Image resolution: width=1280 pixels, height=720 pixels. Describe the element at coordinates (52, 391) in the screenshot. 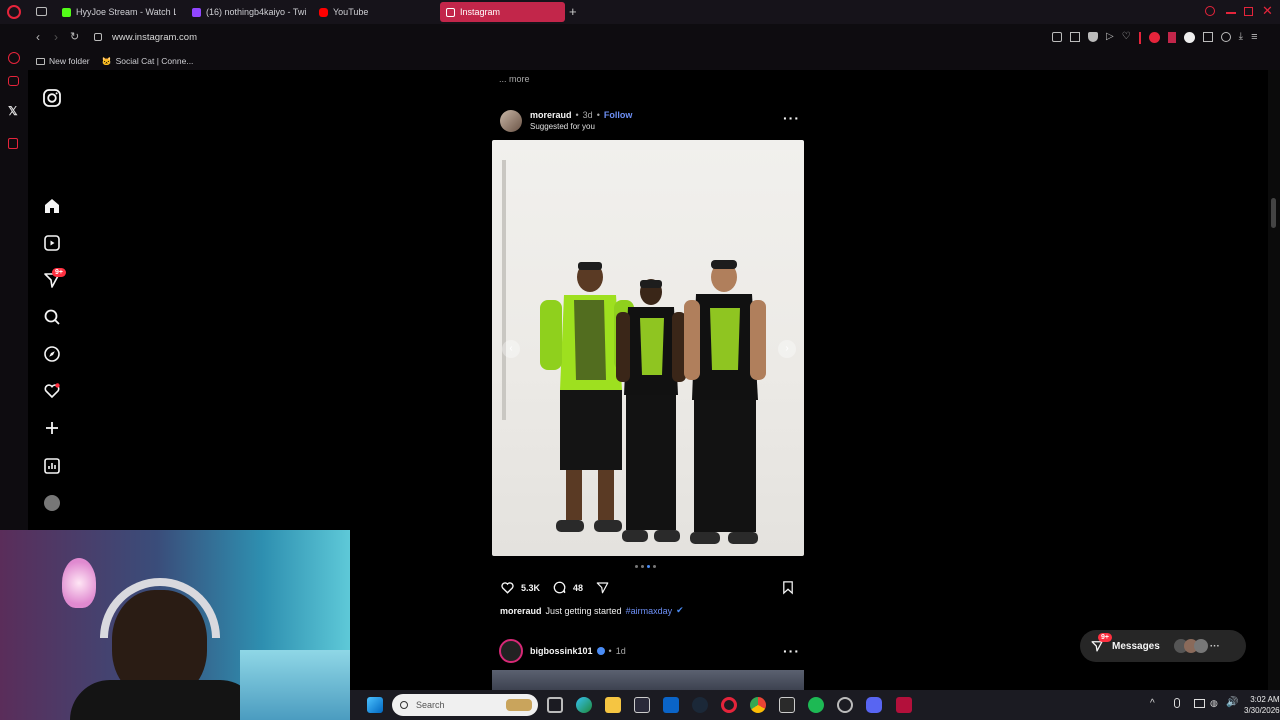

I see `notifications-icon` at that location.